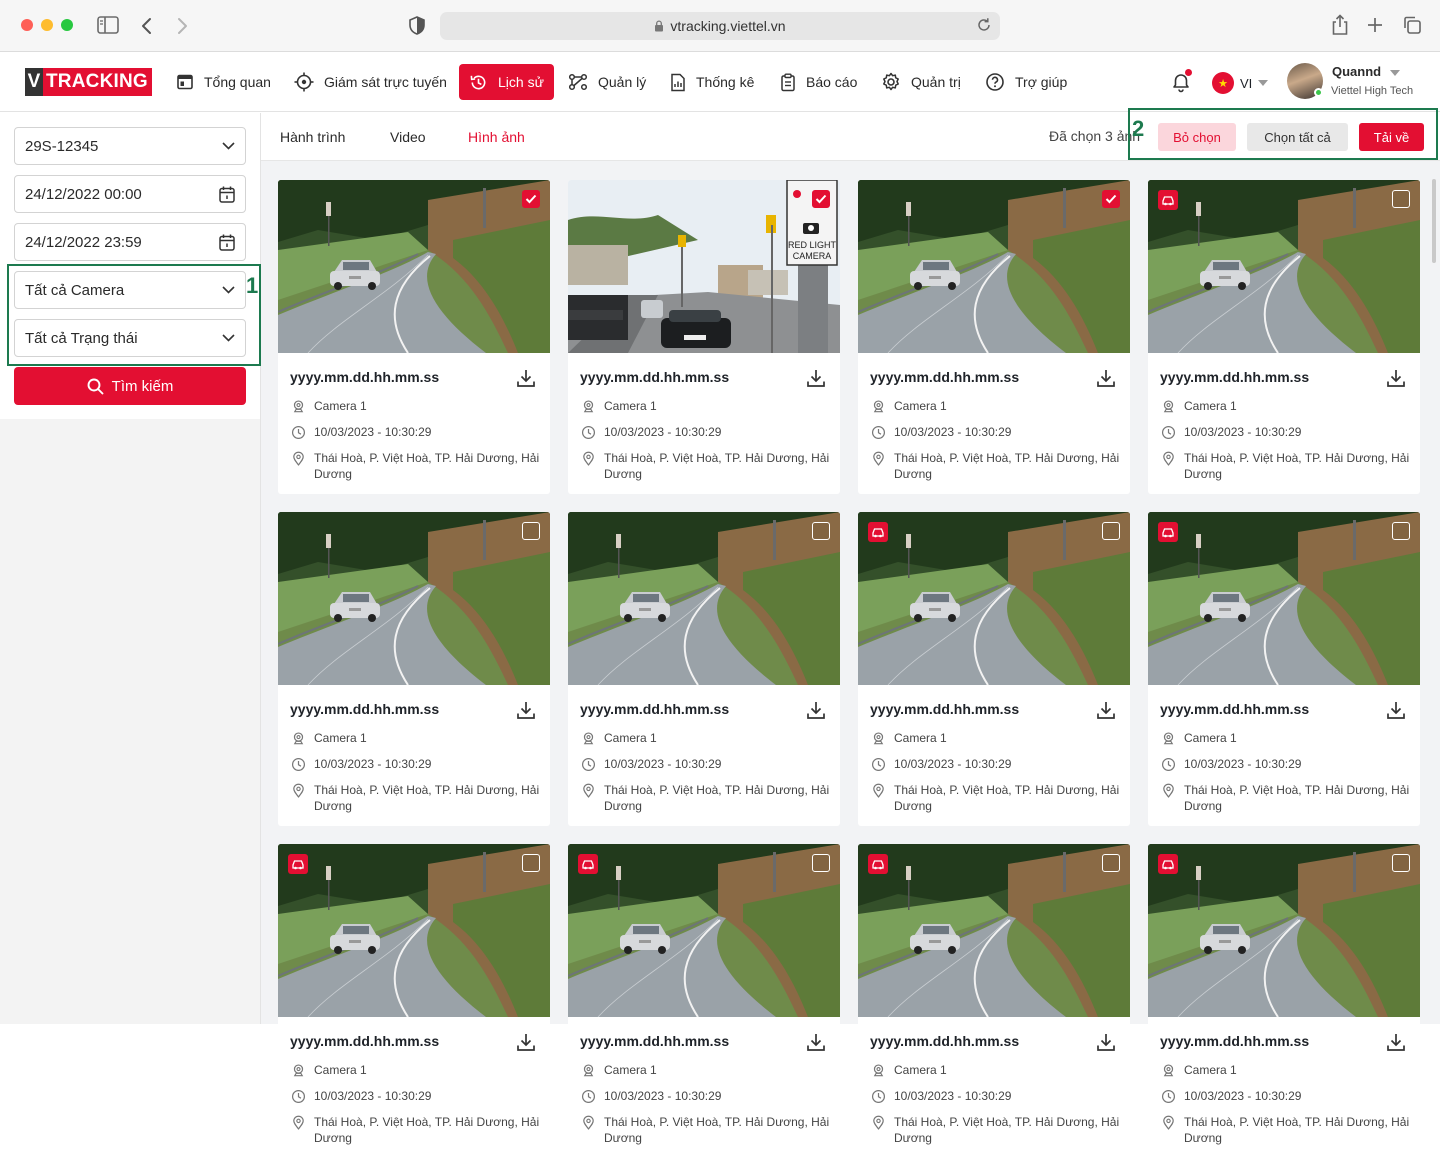  I want to click on nav-quan-tri: Quản trị, so click(921, 82).